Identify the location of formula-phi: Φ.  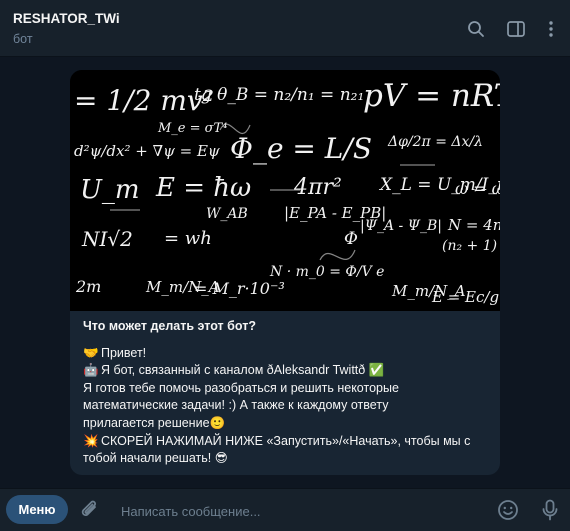
(351, 239).